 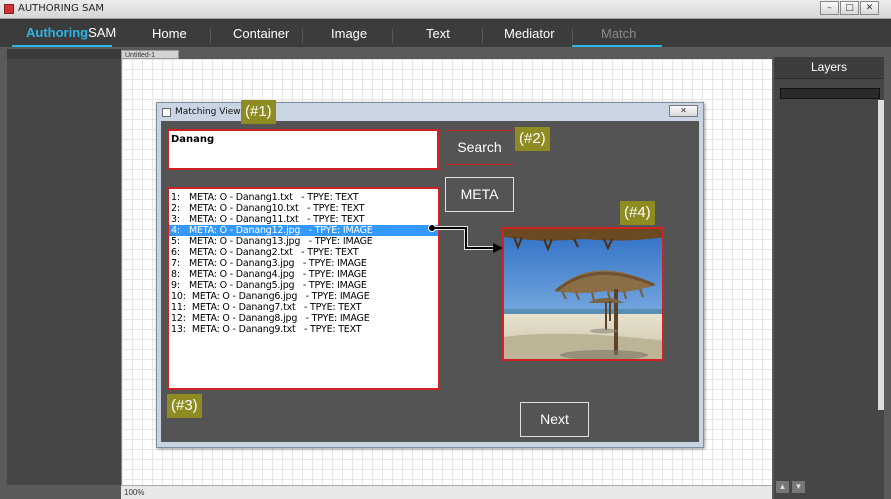 I want to click on app-icon, so click(x=9, y=8).